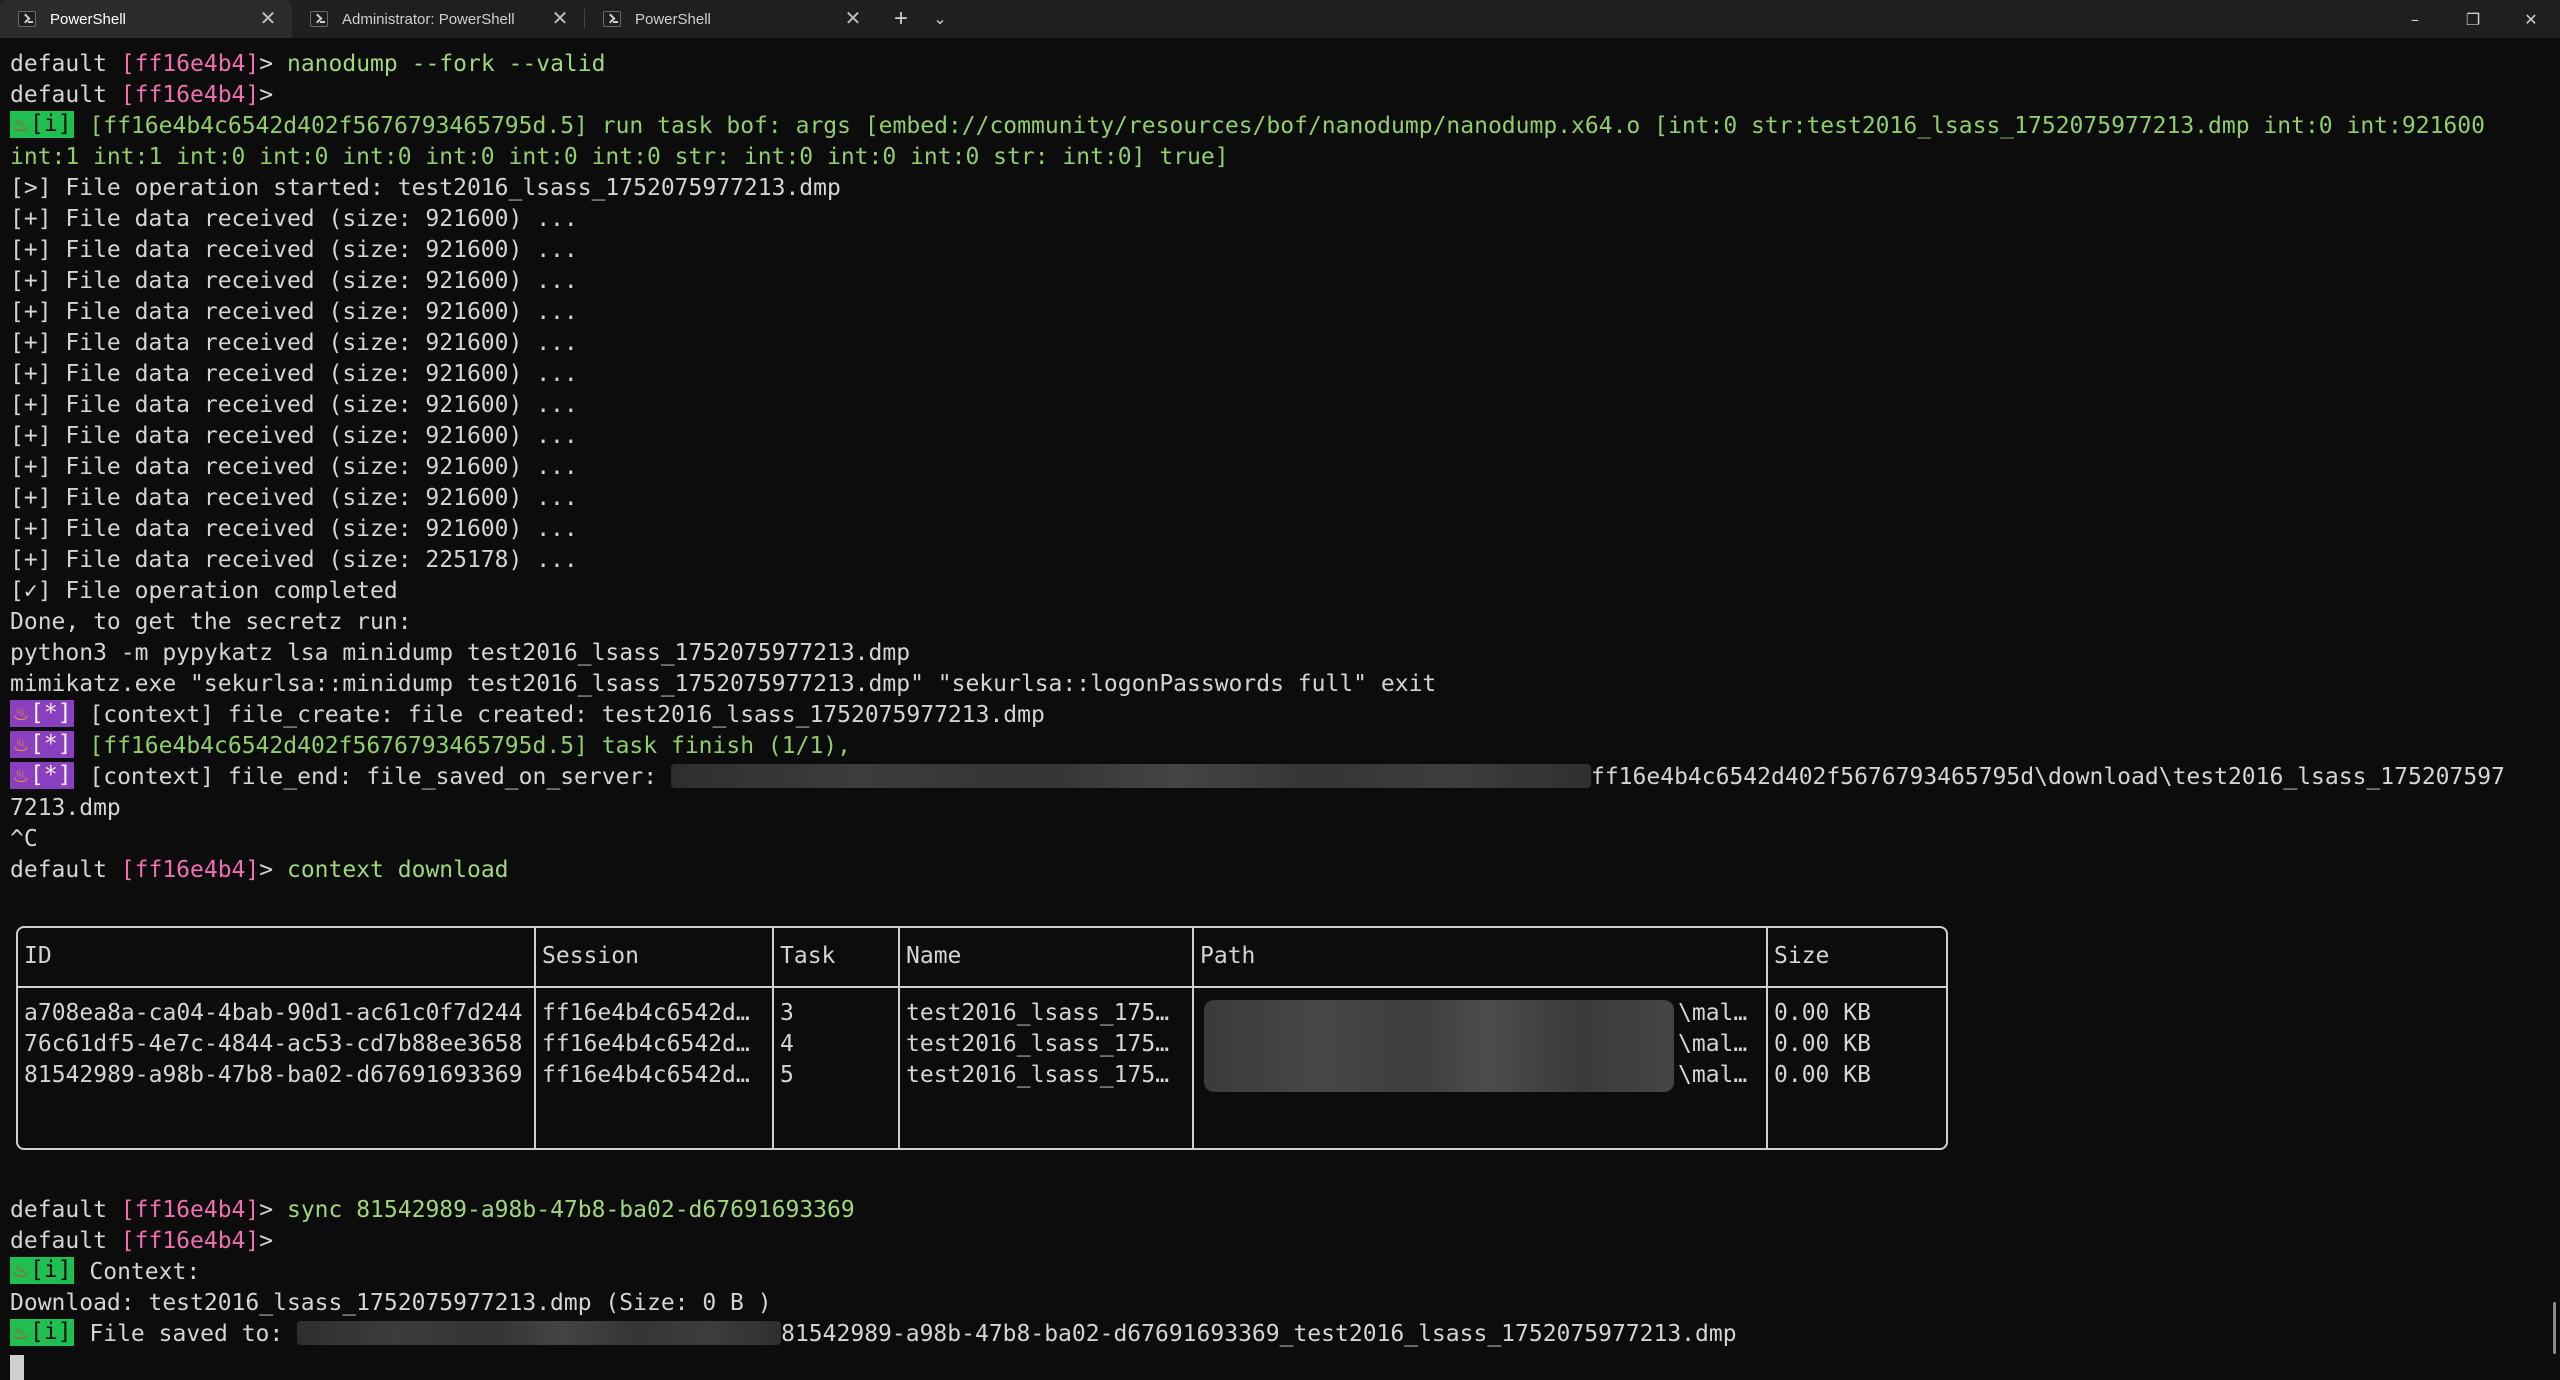 This screenshot has width=2560, height=1380. What do you see at coordinates (211, 622) in the screenshot?
I see `output-line: Done, to get the secretz run:` at bounding box center [211, 622].